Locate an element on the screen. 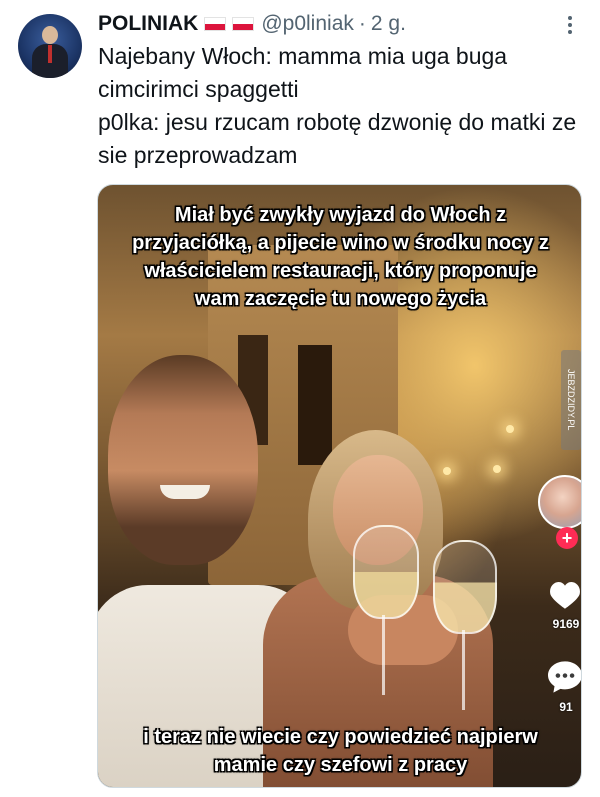 The image size is (600, 797). avatar-figure-head is located at coordinates (50, 35).